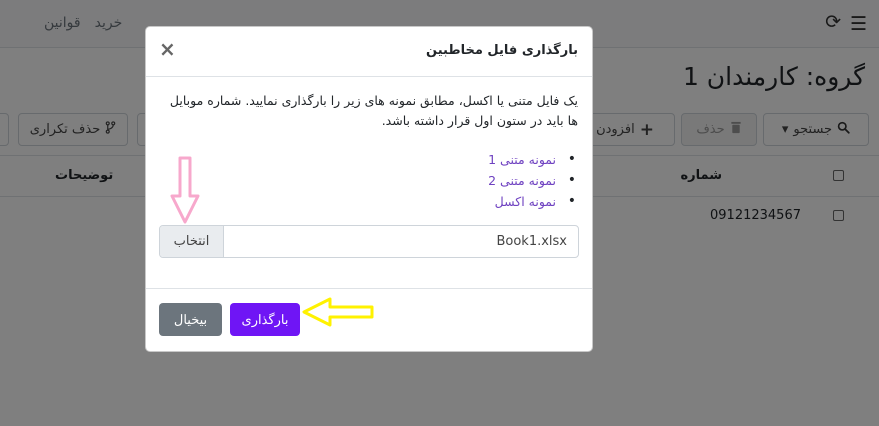 The image size is (879, 426). What do you see at coordinates (531, 241) in the screenshot?
I see `selected-file-name: Book1.xlsx` at bounding box center [531, 241].